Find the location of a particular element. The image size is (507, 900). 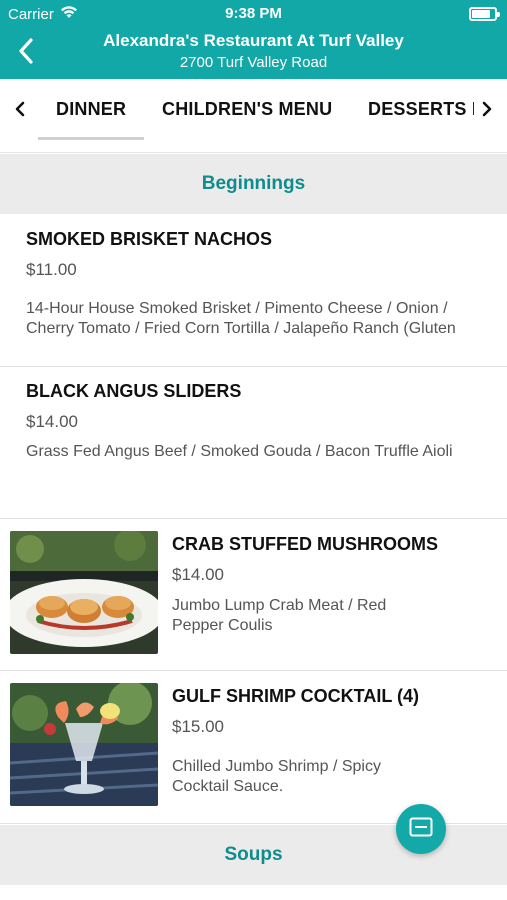

tab-desserts: DESSERTS I is located at coordinates (421, 109).